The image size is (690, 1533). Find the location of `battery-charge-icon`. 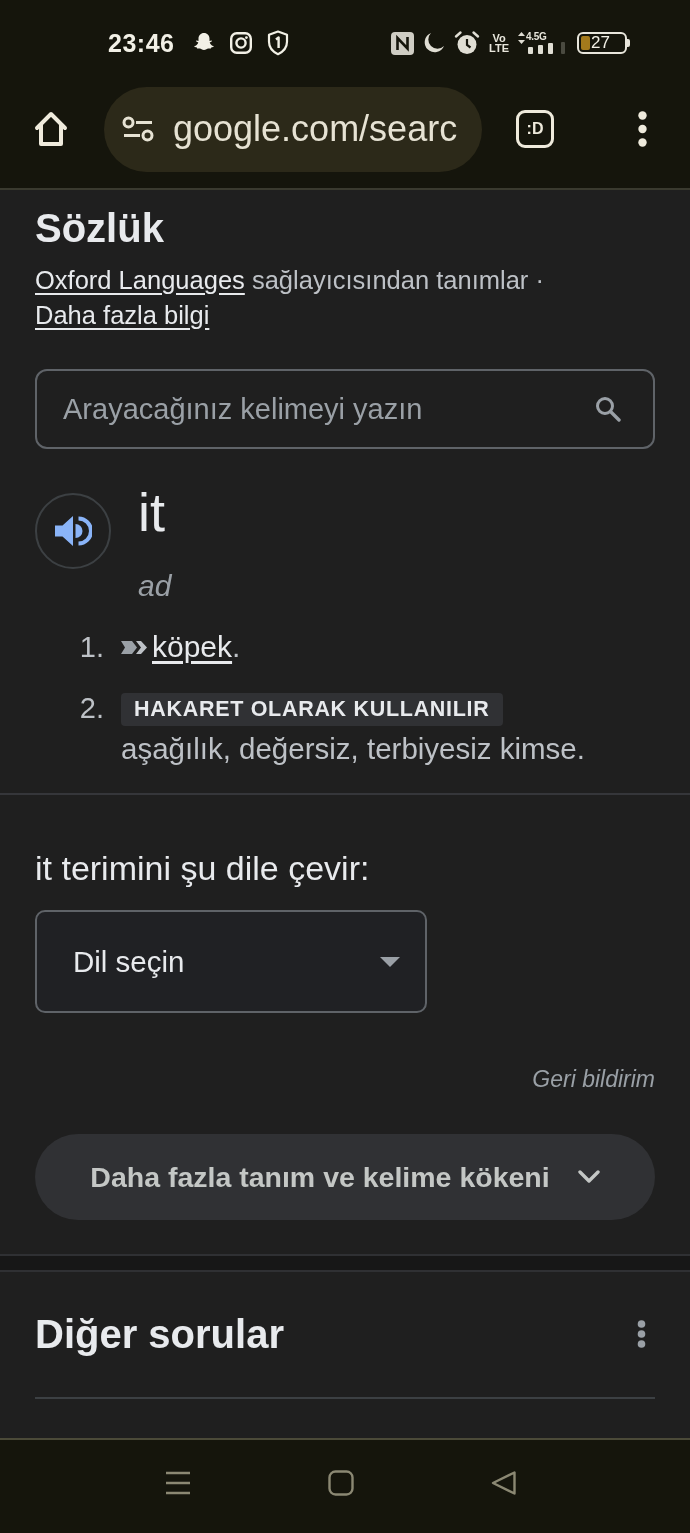

battery-charge-icon is located at coordinates (585, 43).